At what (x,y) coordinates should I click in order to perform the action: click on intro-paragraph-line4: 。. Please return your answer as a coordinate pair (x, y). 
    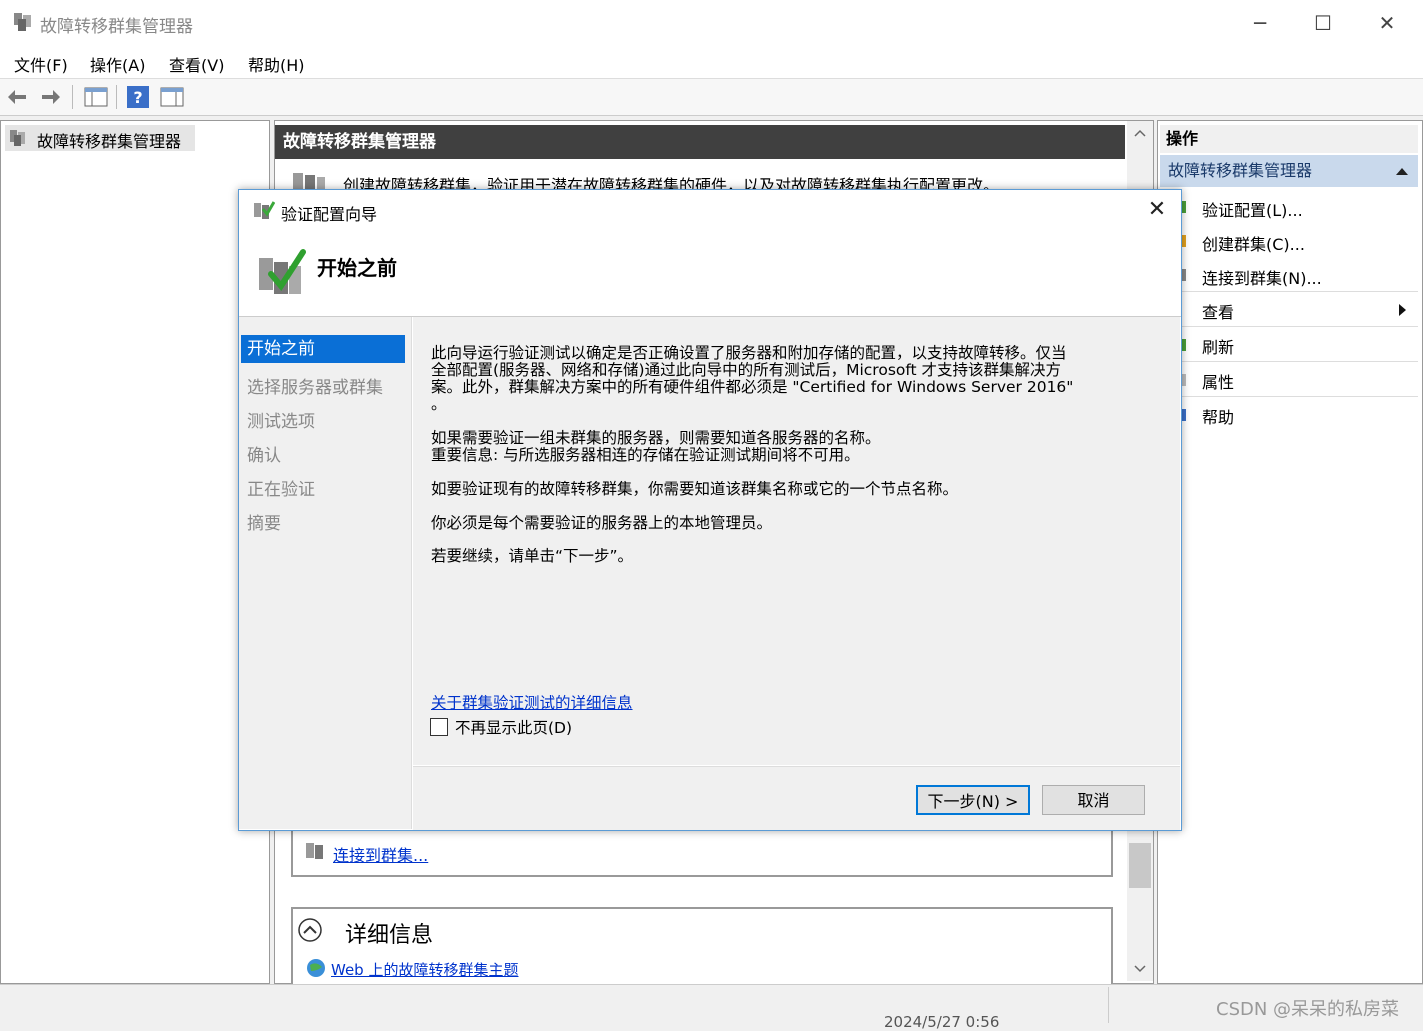
    Looking at the image, I should click on (439, 404).